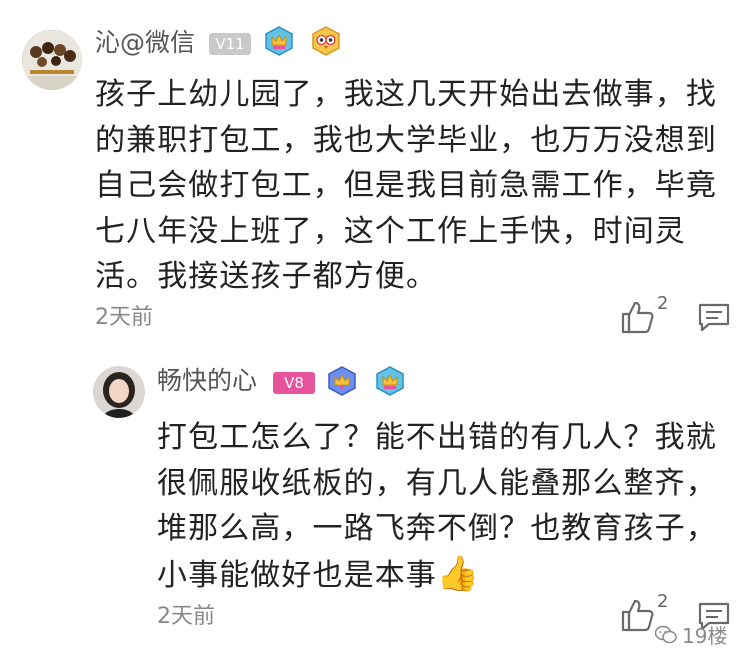 The width and height of the screenshot is (750, 666). I want to click on level-badge: V11, so click(230, 44).